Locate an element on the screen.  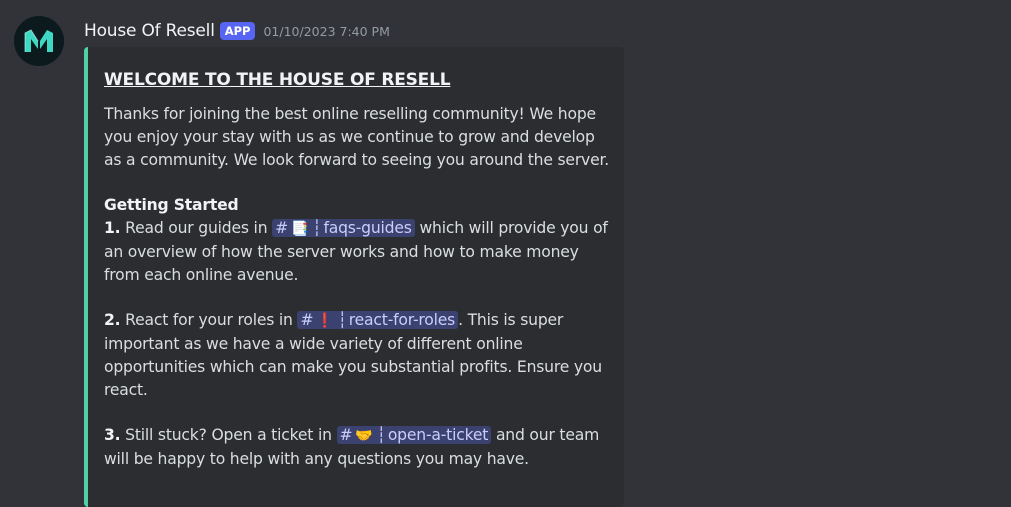
avatar is located at coordinates (39, 41).